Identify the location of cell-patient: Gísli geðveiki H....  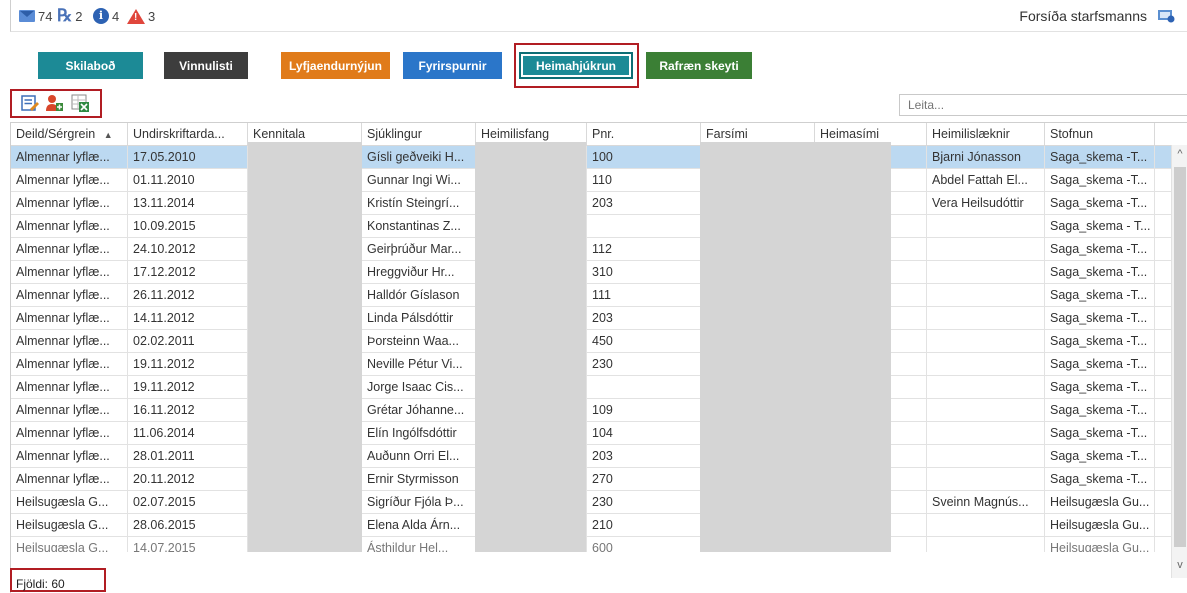
(419, 157).